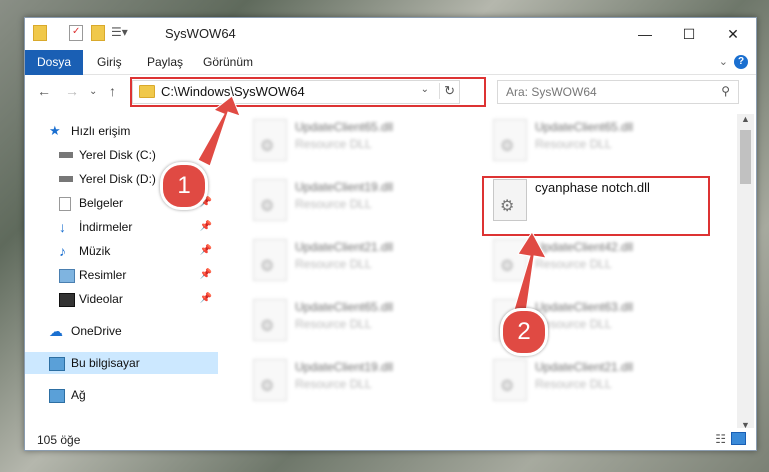  What do you see at coordinates (524, 332) in the screenshot?
I see `step-badge-2: 2` at bounding box center [524, 332].